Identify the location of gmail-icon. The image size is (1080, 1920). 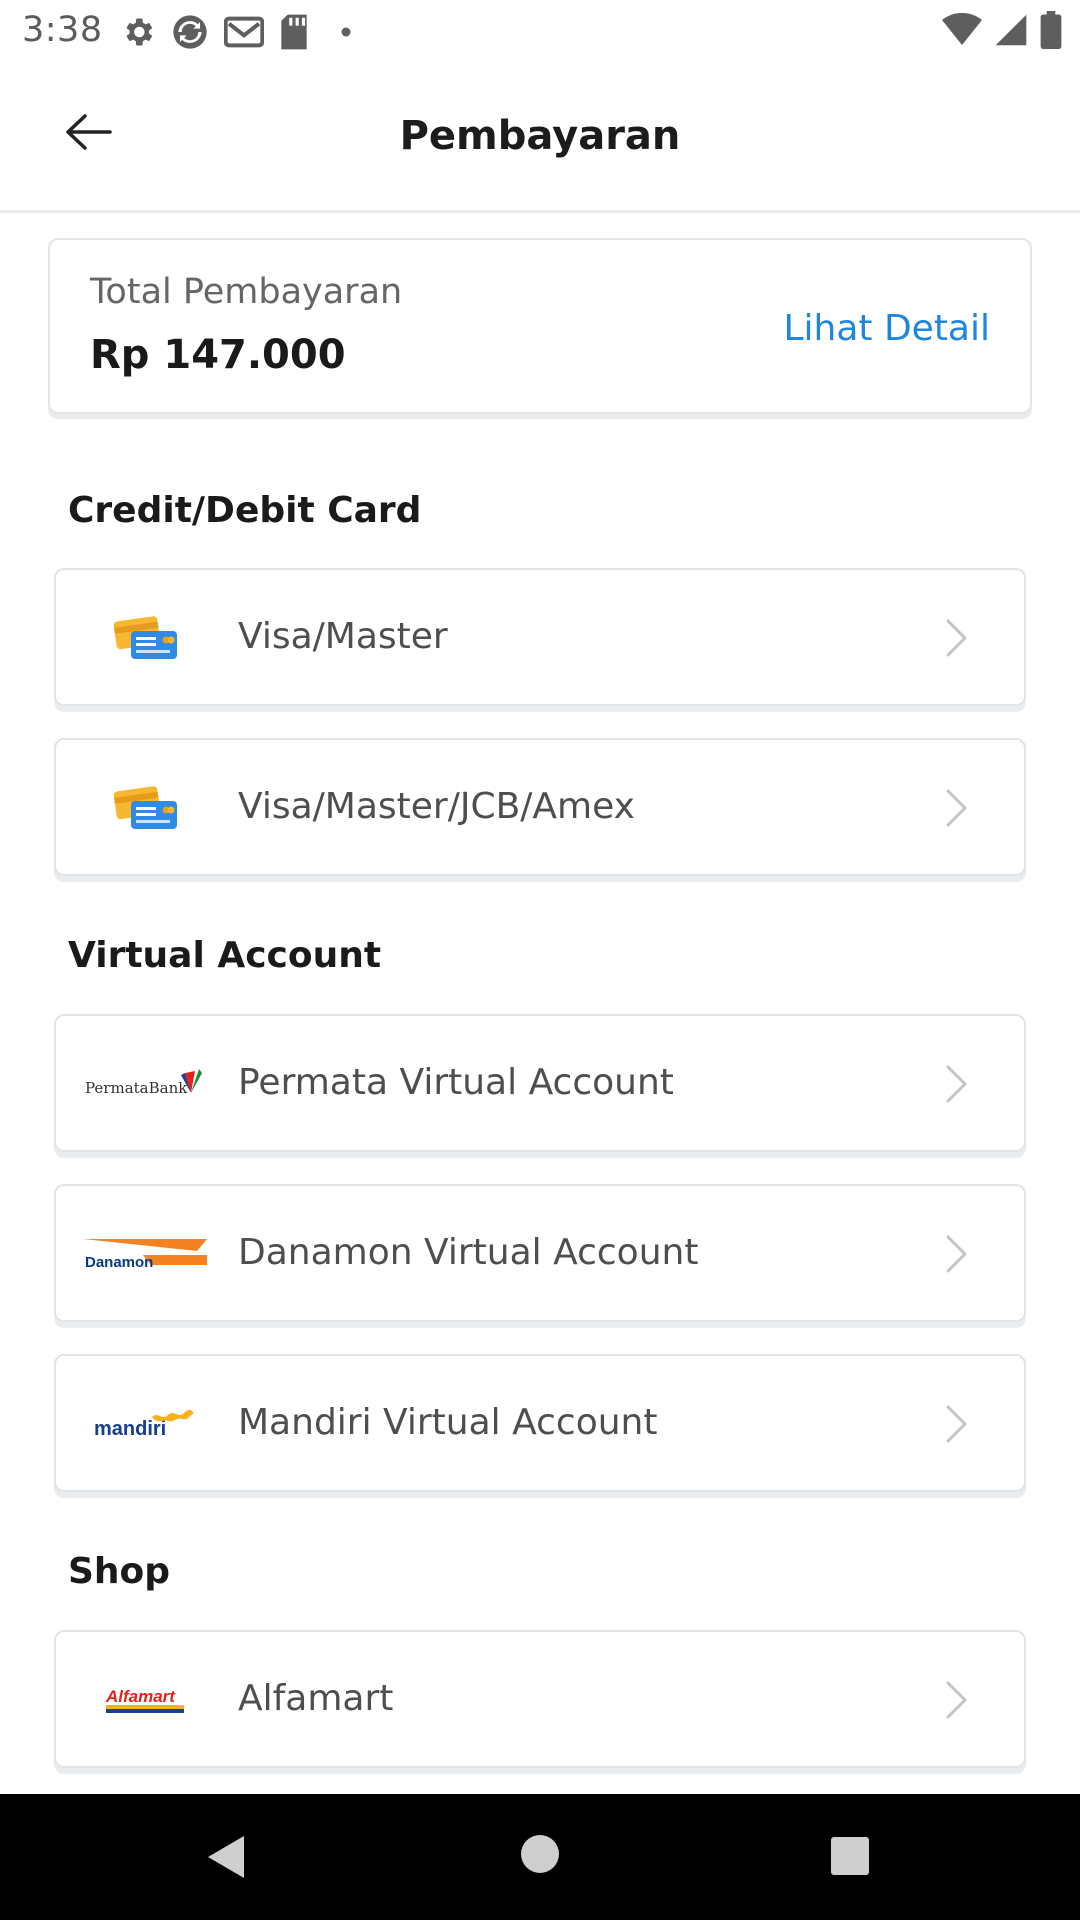
(244, 32).